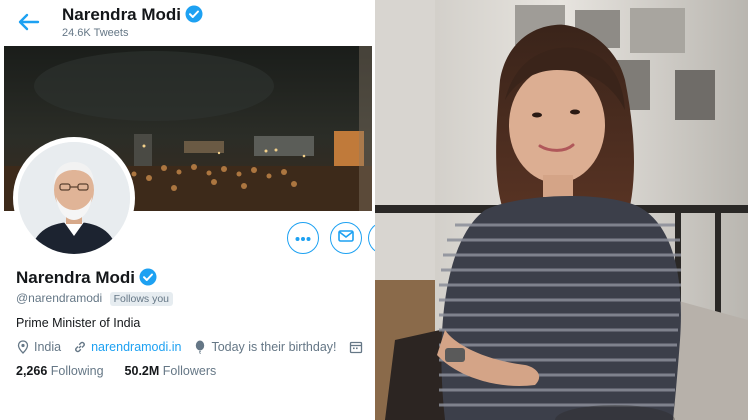 The image size is (748, 420). I want to click on followers-link: 50.2M Followers, so click(171, 371).